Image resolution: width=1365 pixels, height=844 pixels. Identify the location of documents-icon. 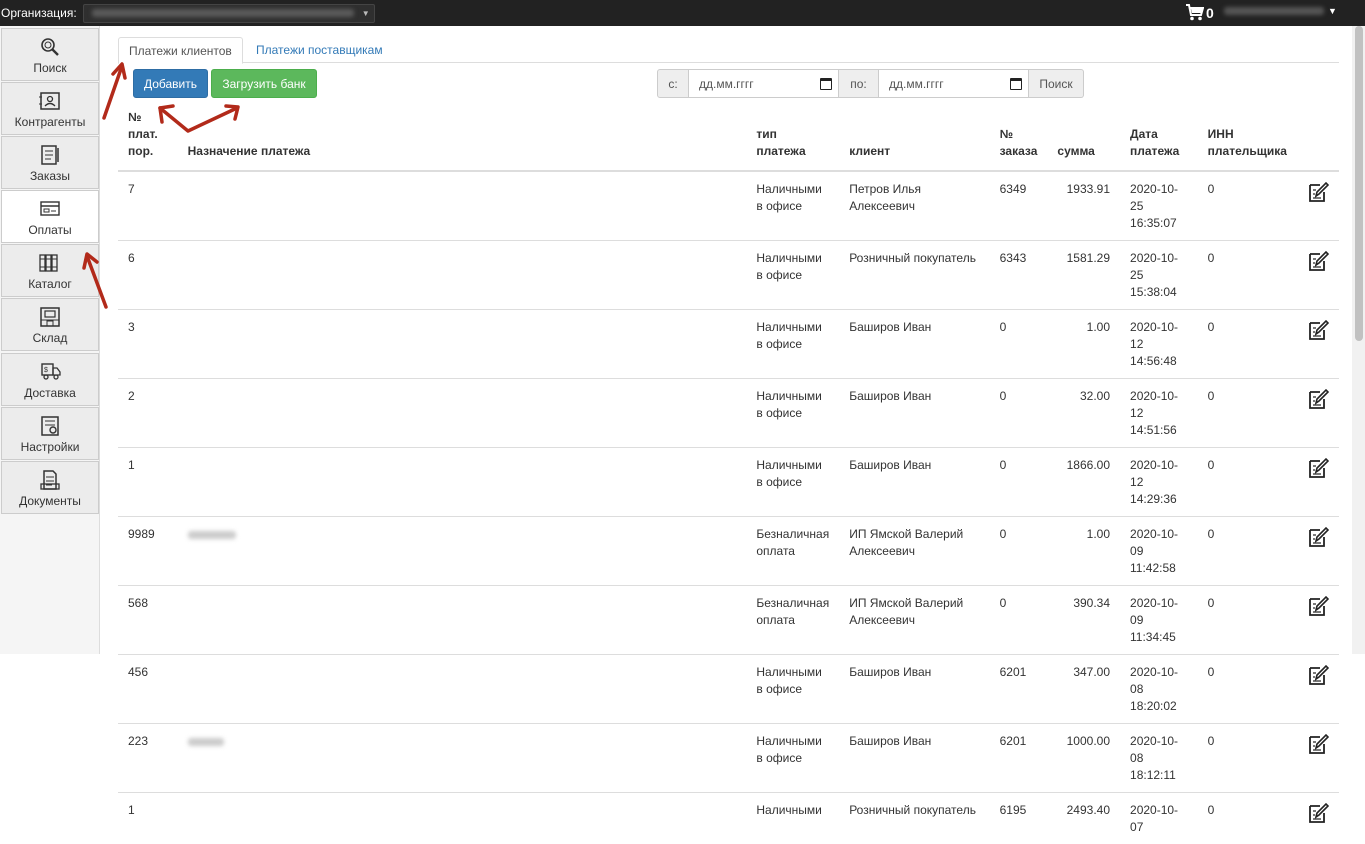
(50, 480).